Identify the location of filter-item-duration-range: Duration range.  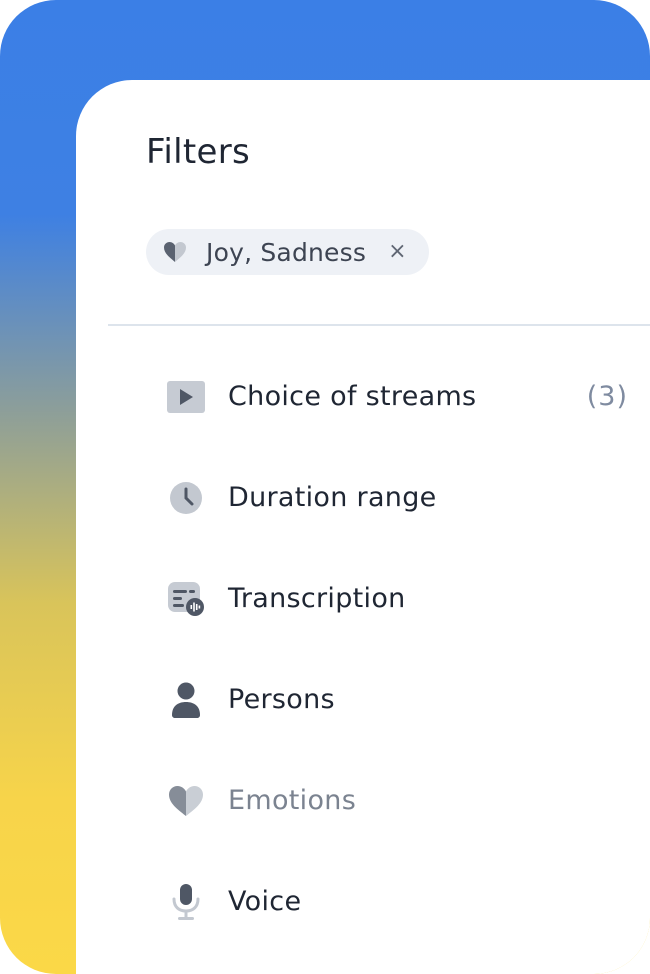
(363, 497).